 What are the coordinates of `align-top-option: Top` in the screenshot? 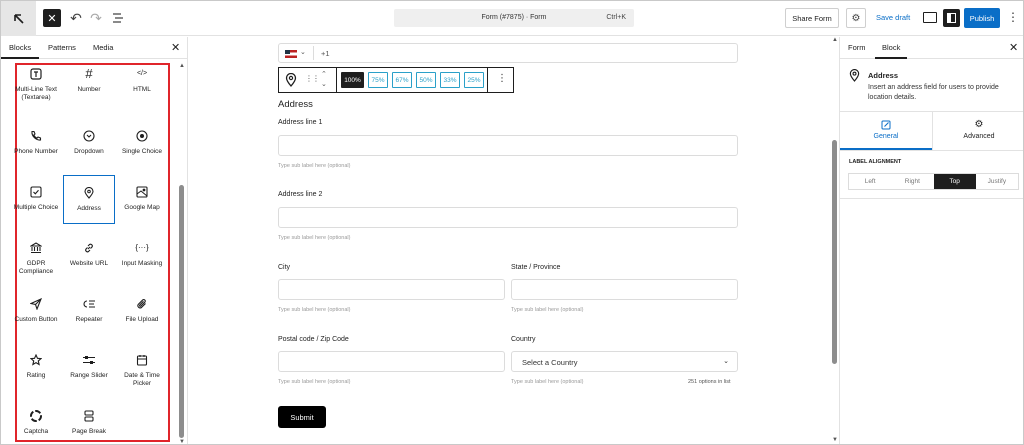 It's located at (954, 181).